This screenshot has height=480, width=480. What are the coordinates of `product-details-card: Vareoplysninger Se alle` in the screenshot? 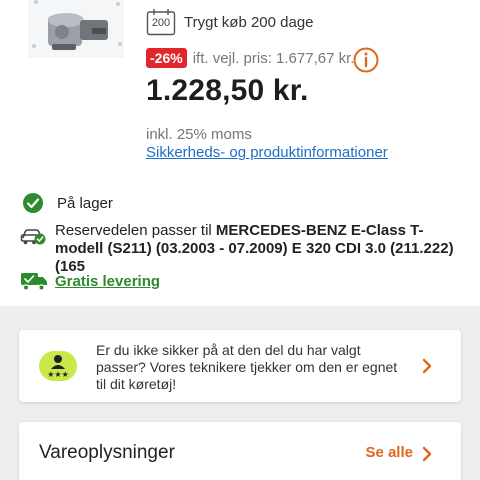 It's located at (240, 451).